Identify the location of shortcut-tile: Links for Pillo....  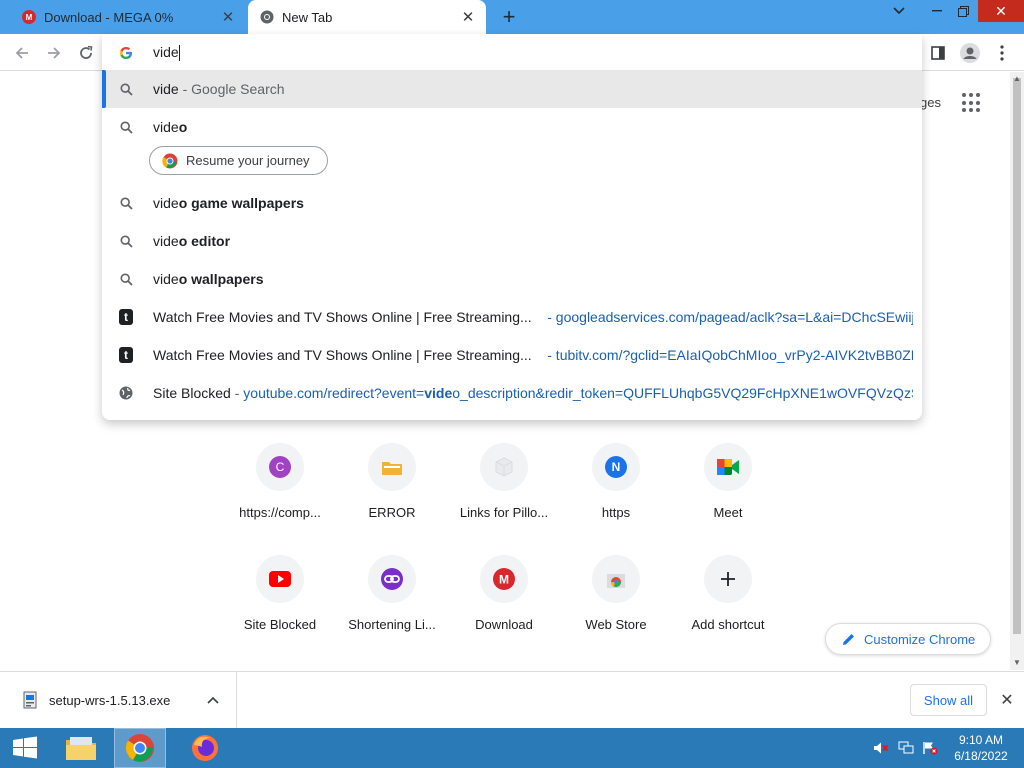
(504, 493).